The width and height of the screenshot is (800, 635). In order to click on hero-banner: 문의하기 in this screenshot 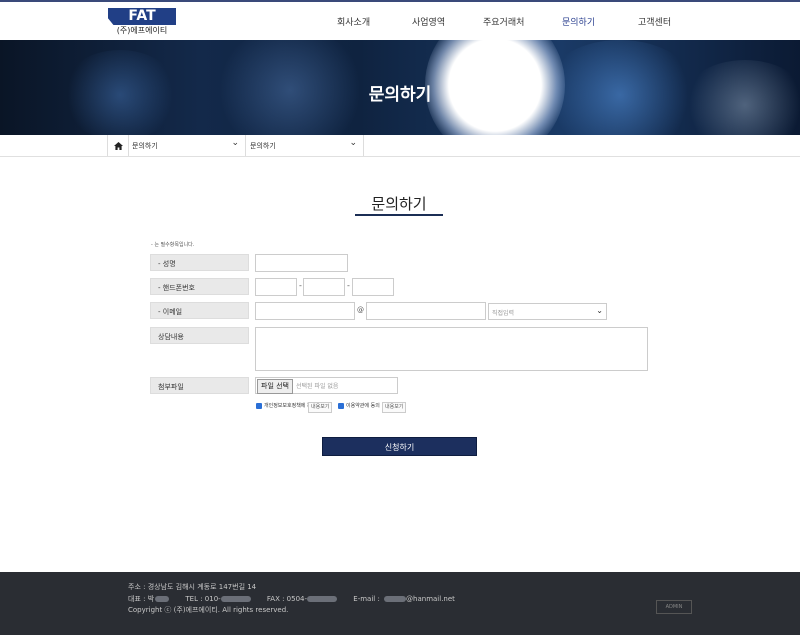, I will do `click(400, 87)`.